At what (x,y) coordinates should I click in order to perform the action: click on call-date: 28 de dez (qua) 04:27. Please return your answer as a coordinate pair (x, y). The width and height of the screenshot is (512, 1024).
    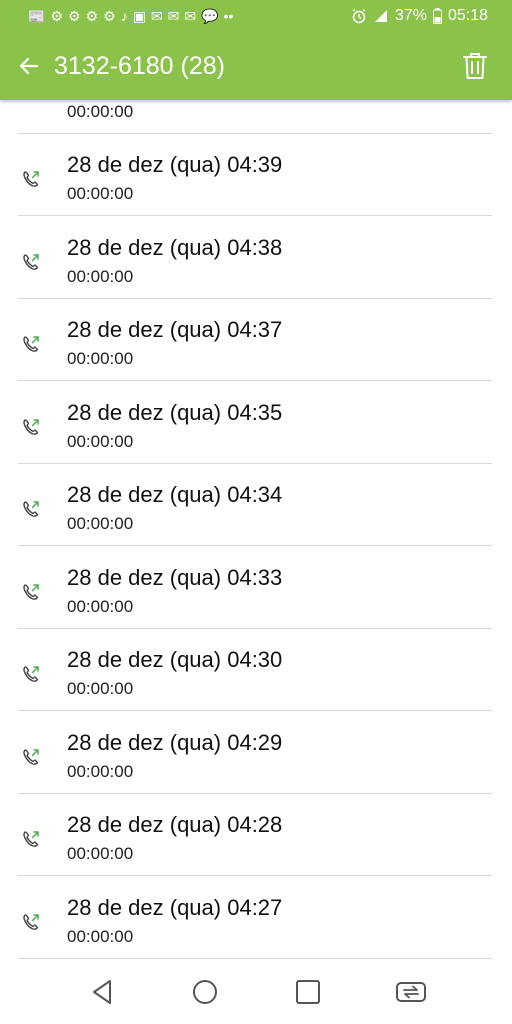
    Looking at the image, I should click on (175, 907).